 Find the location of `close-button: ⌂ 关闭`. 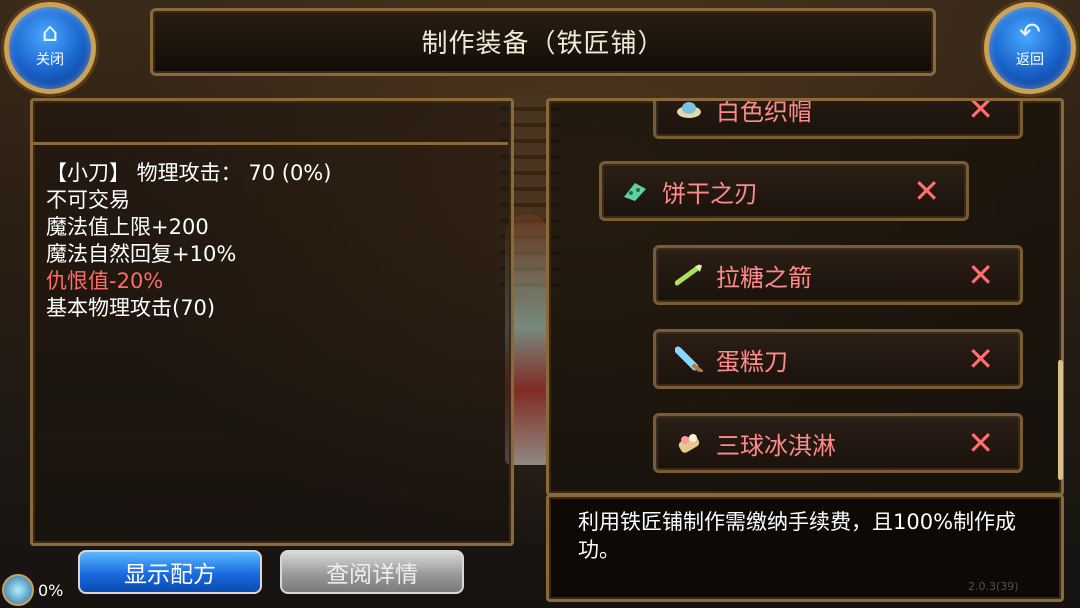

close-button: ⌂ 关闭 is located at coordinates (50, 48).